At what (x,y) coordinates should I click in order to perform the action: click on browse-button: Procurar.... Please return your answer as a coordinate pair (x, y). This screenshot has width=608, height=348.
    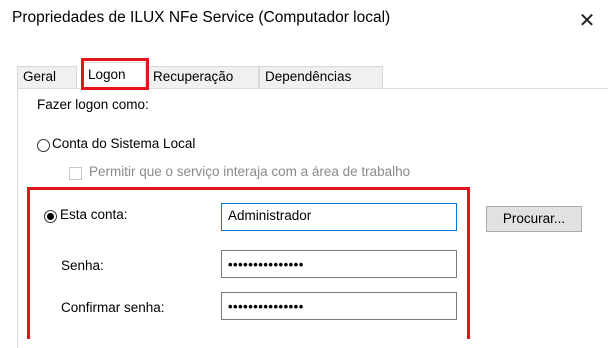
    Looking at the image, I should click on (534, 219).